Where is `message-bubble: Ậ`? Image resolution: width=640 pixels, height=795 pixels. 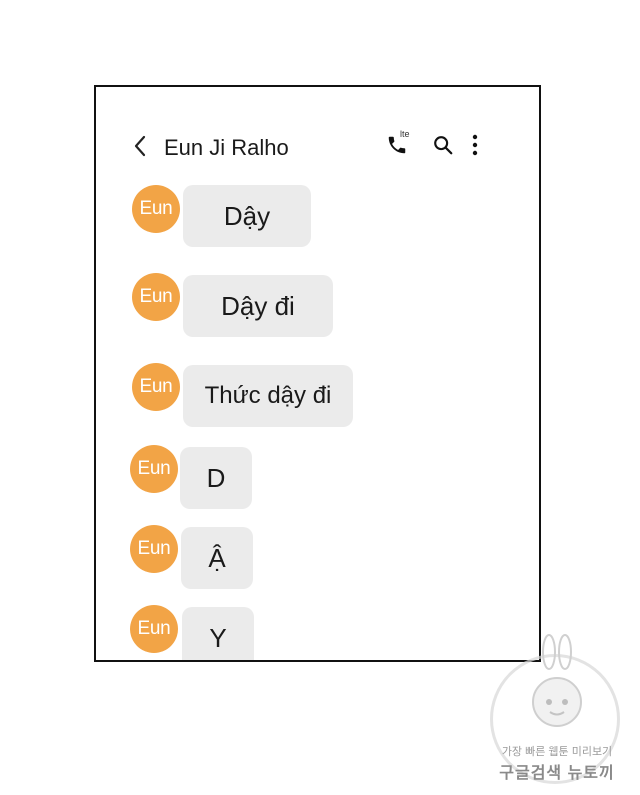 message-bubble: Ậ is located at coordinates (217, 558).